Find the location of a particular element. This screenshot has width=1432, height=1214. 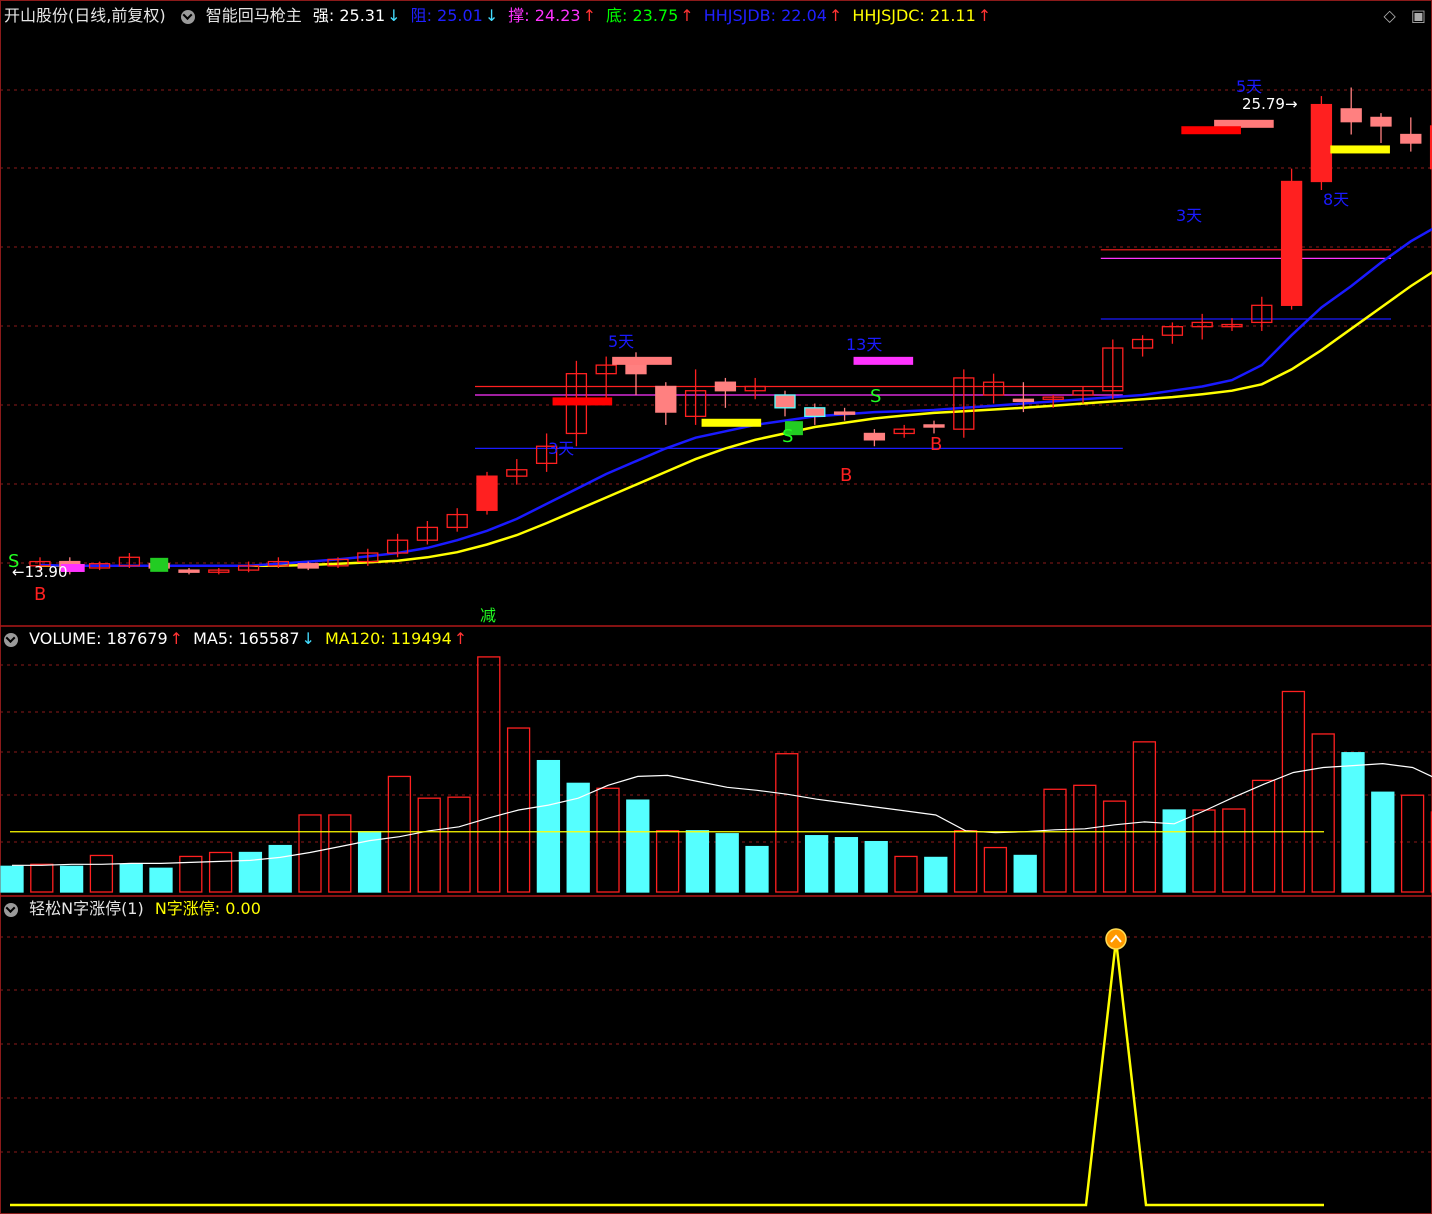

high-price-label: 25.79→ is located at coordinates (1270, 104).